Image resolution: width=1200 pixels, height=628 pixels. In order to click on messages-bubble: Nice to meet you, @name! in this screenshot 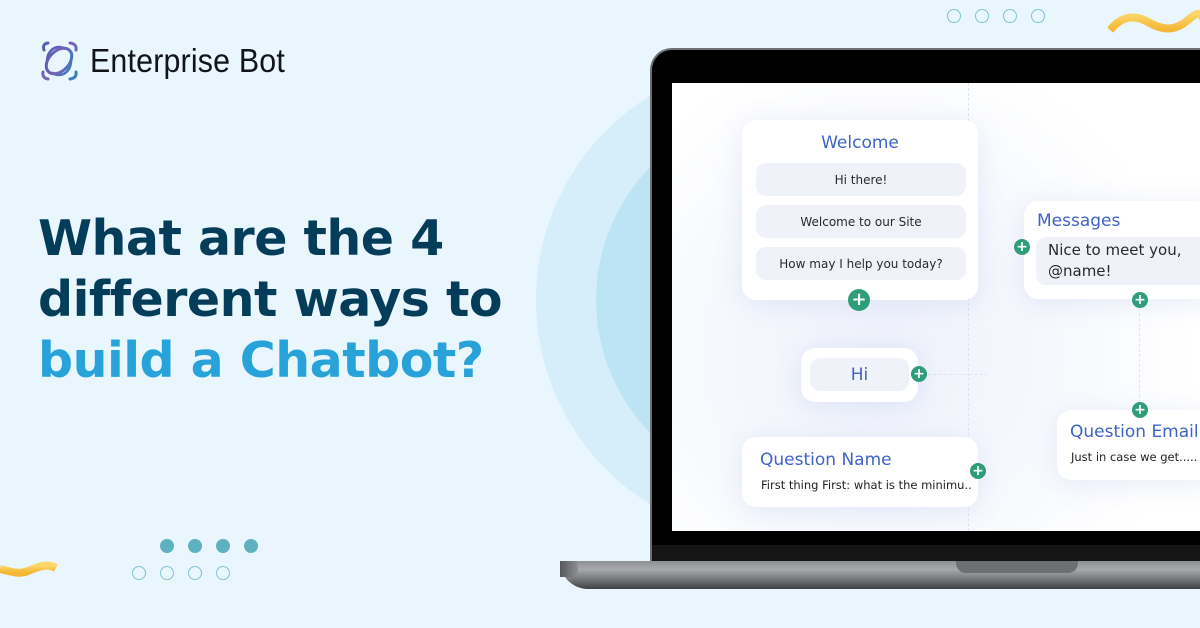, I will do `click(1118, 261)`.